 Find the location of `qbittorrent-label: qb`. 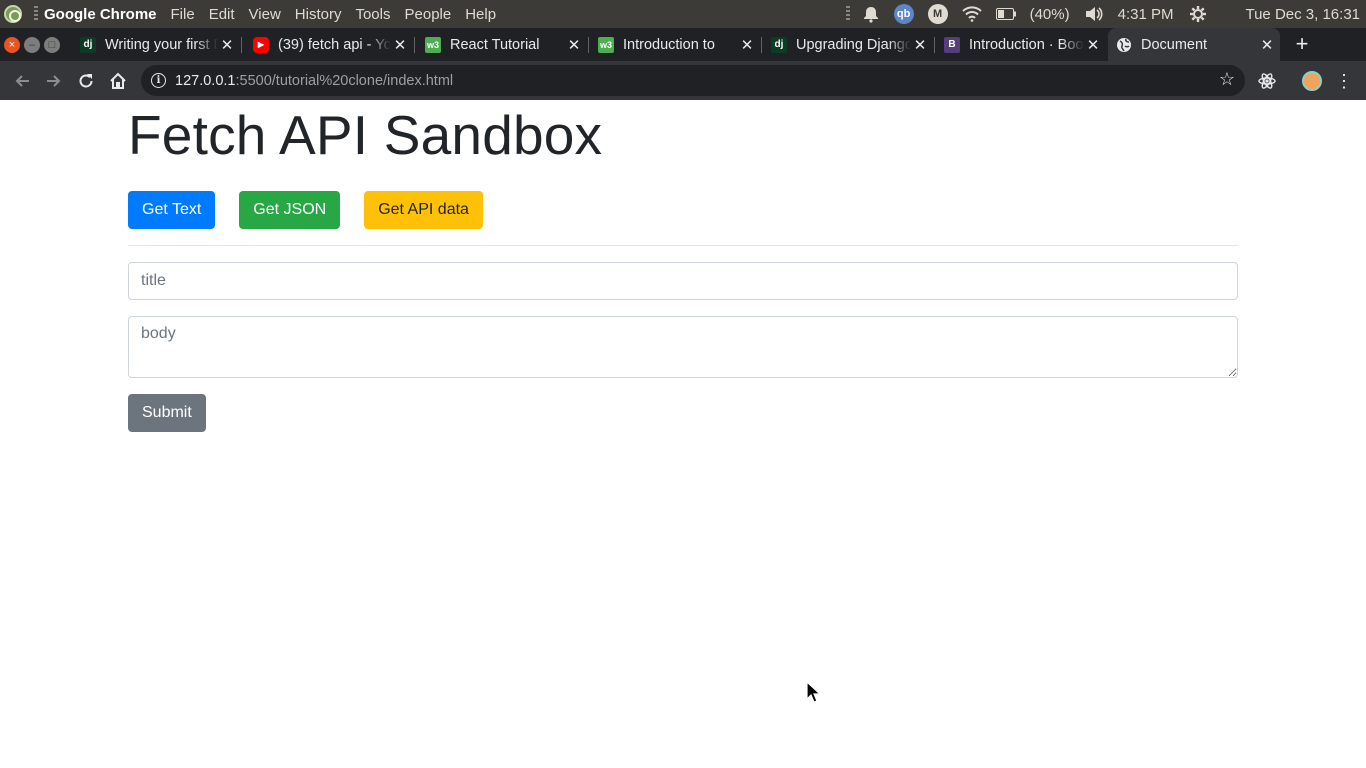

qbittorrent-label: qb is located at coordinates (903, 14).